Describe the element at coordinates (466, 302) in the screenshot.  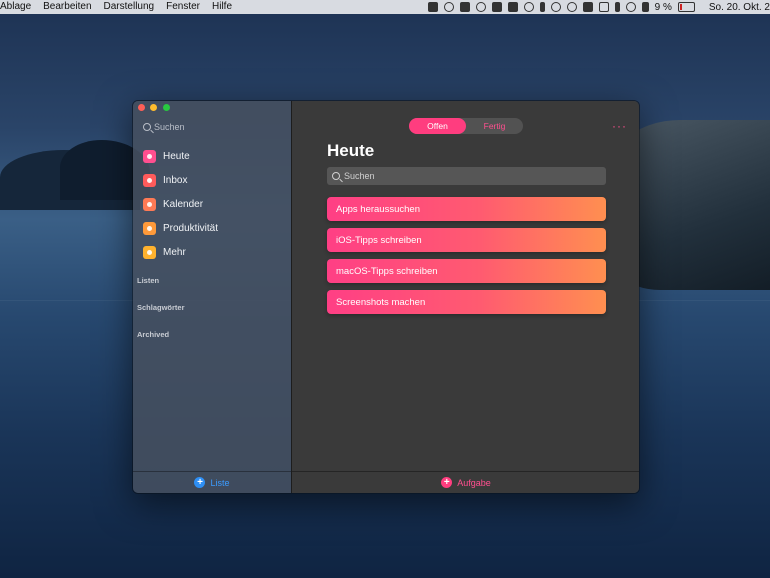
I see `task-item: Screenshots machen` at that location.